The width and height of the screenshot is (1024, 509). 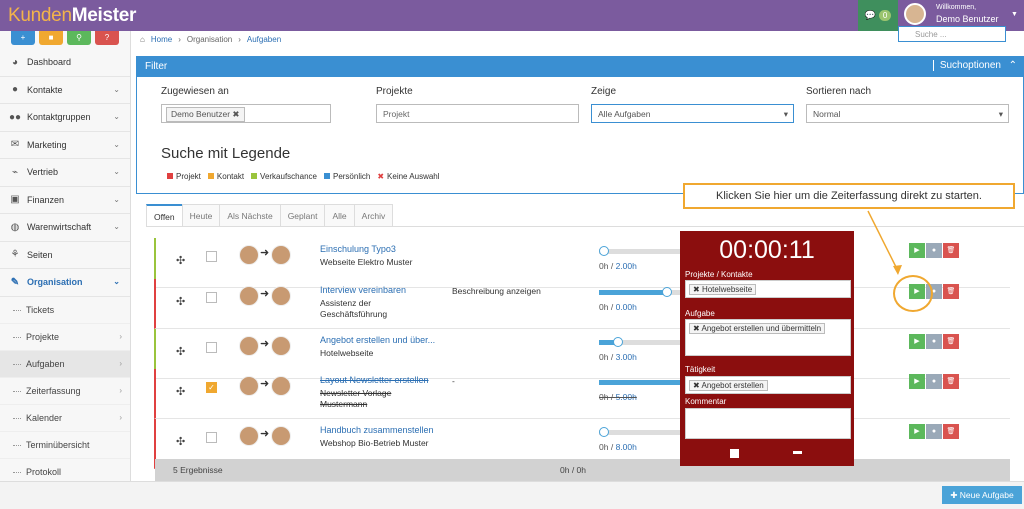 I want to click on sidebar-item-vertrieb: ⌁ Vertrieb ⌄, so click(x=65, y=173).